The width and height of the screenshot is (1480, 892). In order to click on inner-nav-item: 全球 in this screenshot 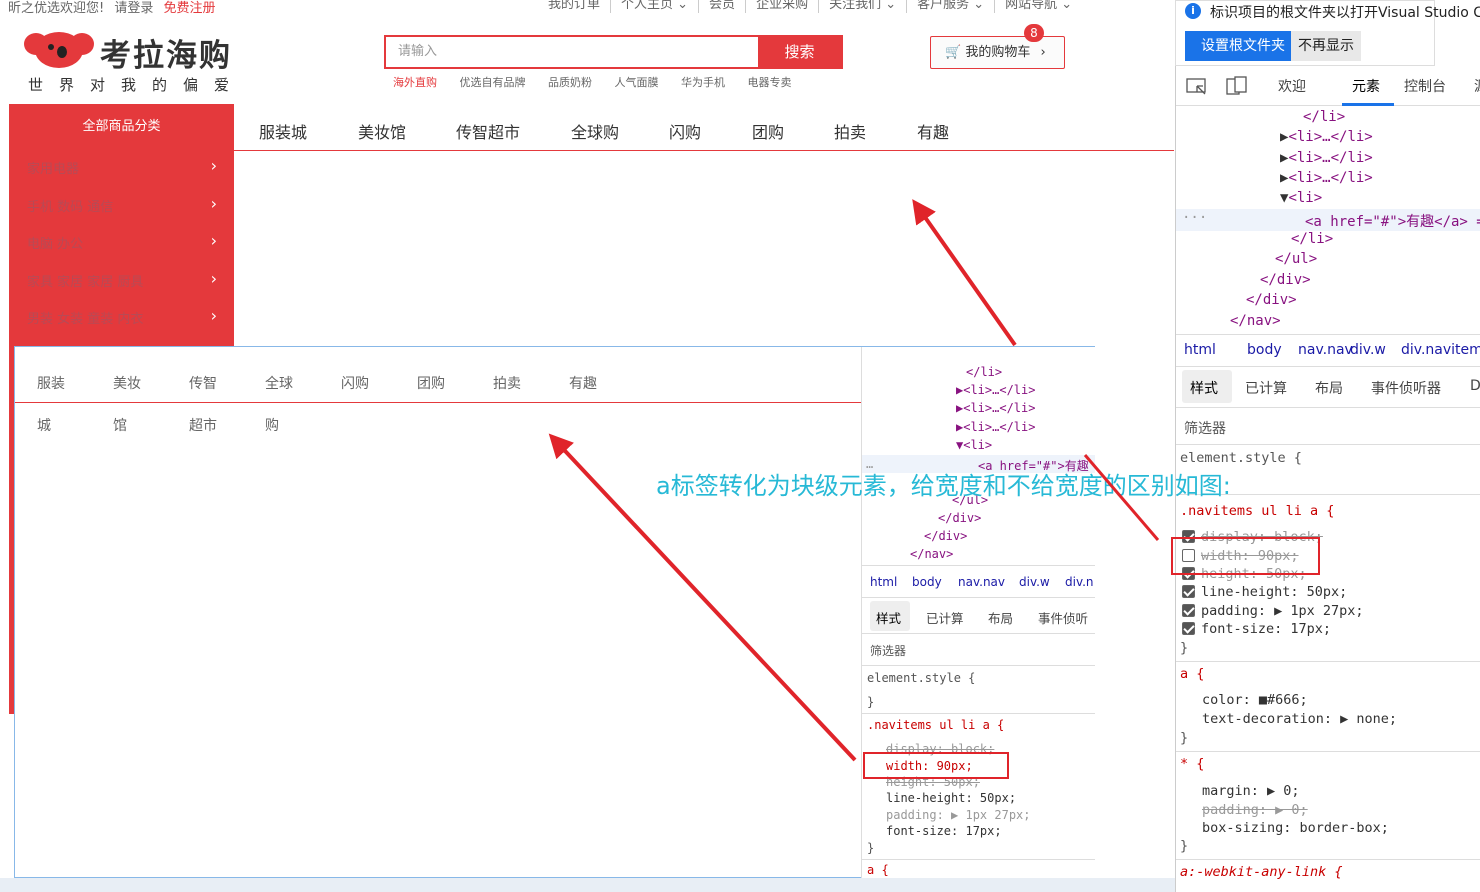, I will do `click(279, 383)`.